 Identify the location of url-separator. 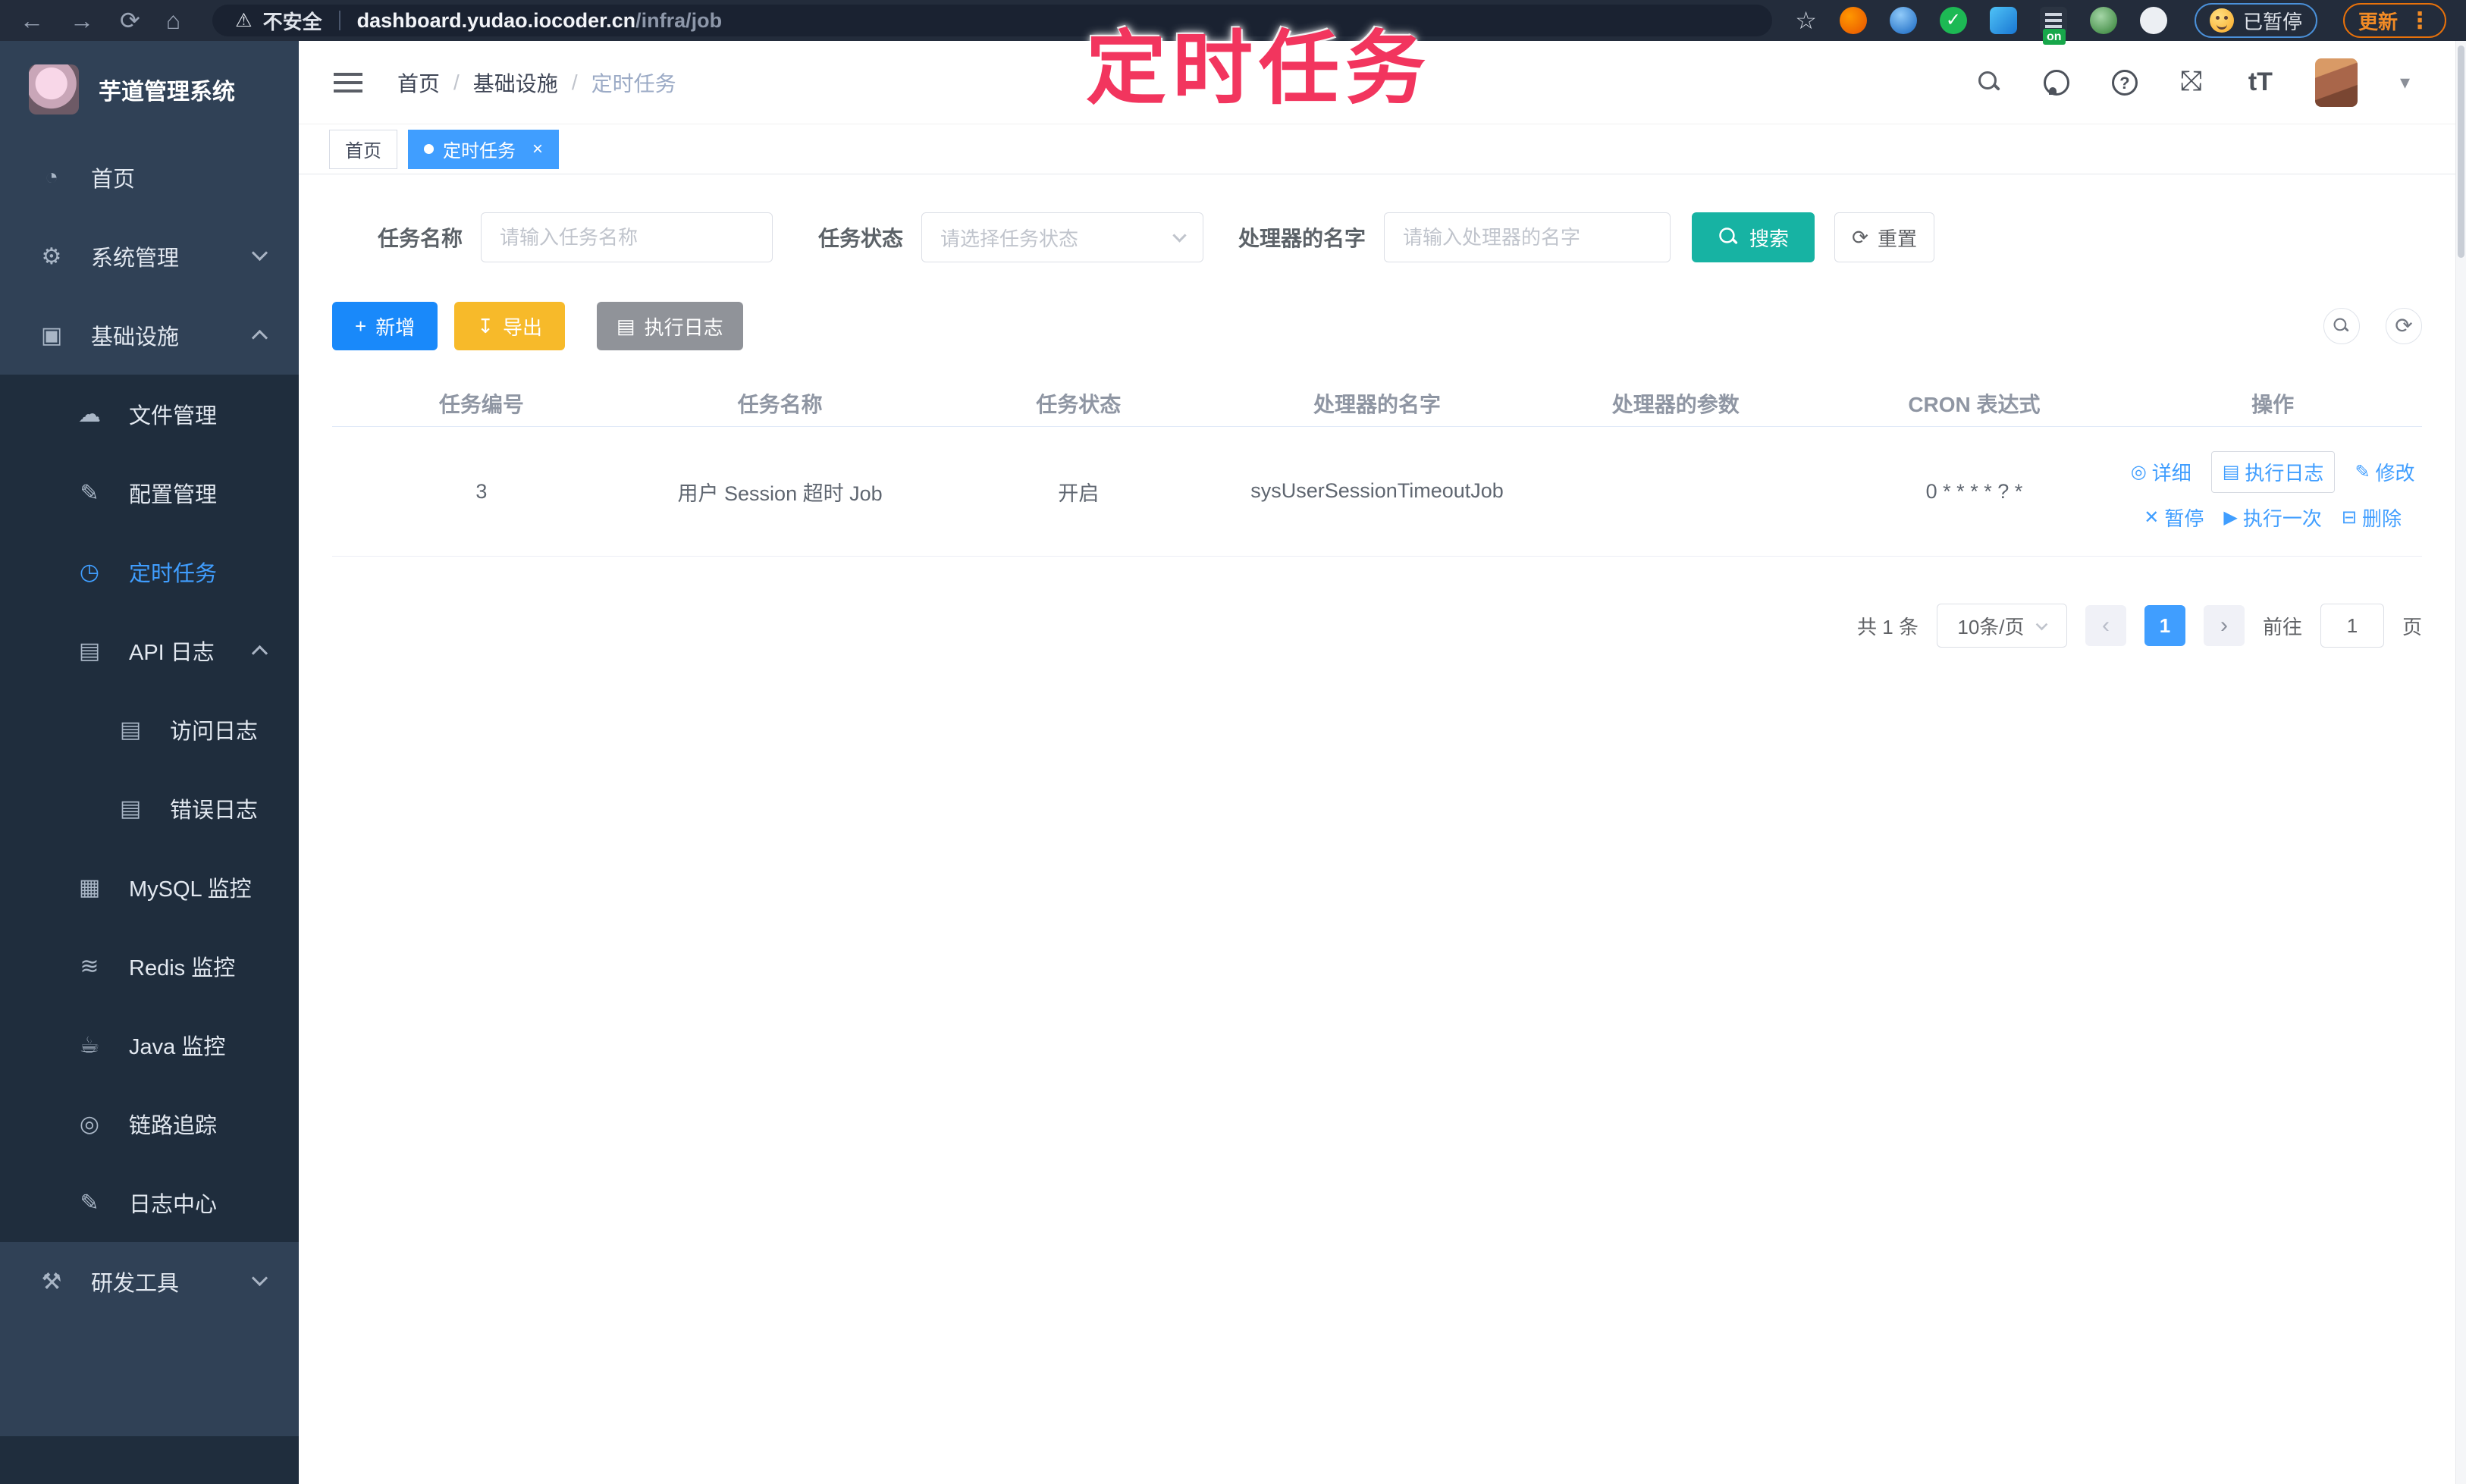
(339, 20).